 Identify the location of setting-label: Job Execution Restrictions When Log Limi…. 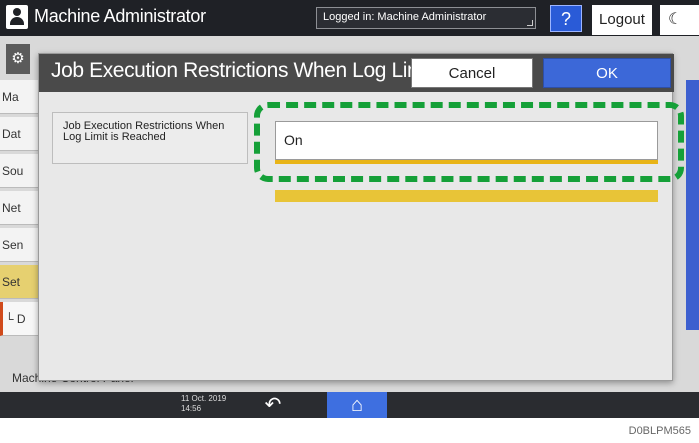
(150, 138).